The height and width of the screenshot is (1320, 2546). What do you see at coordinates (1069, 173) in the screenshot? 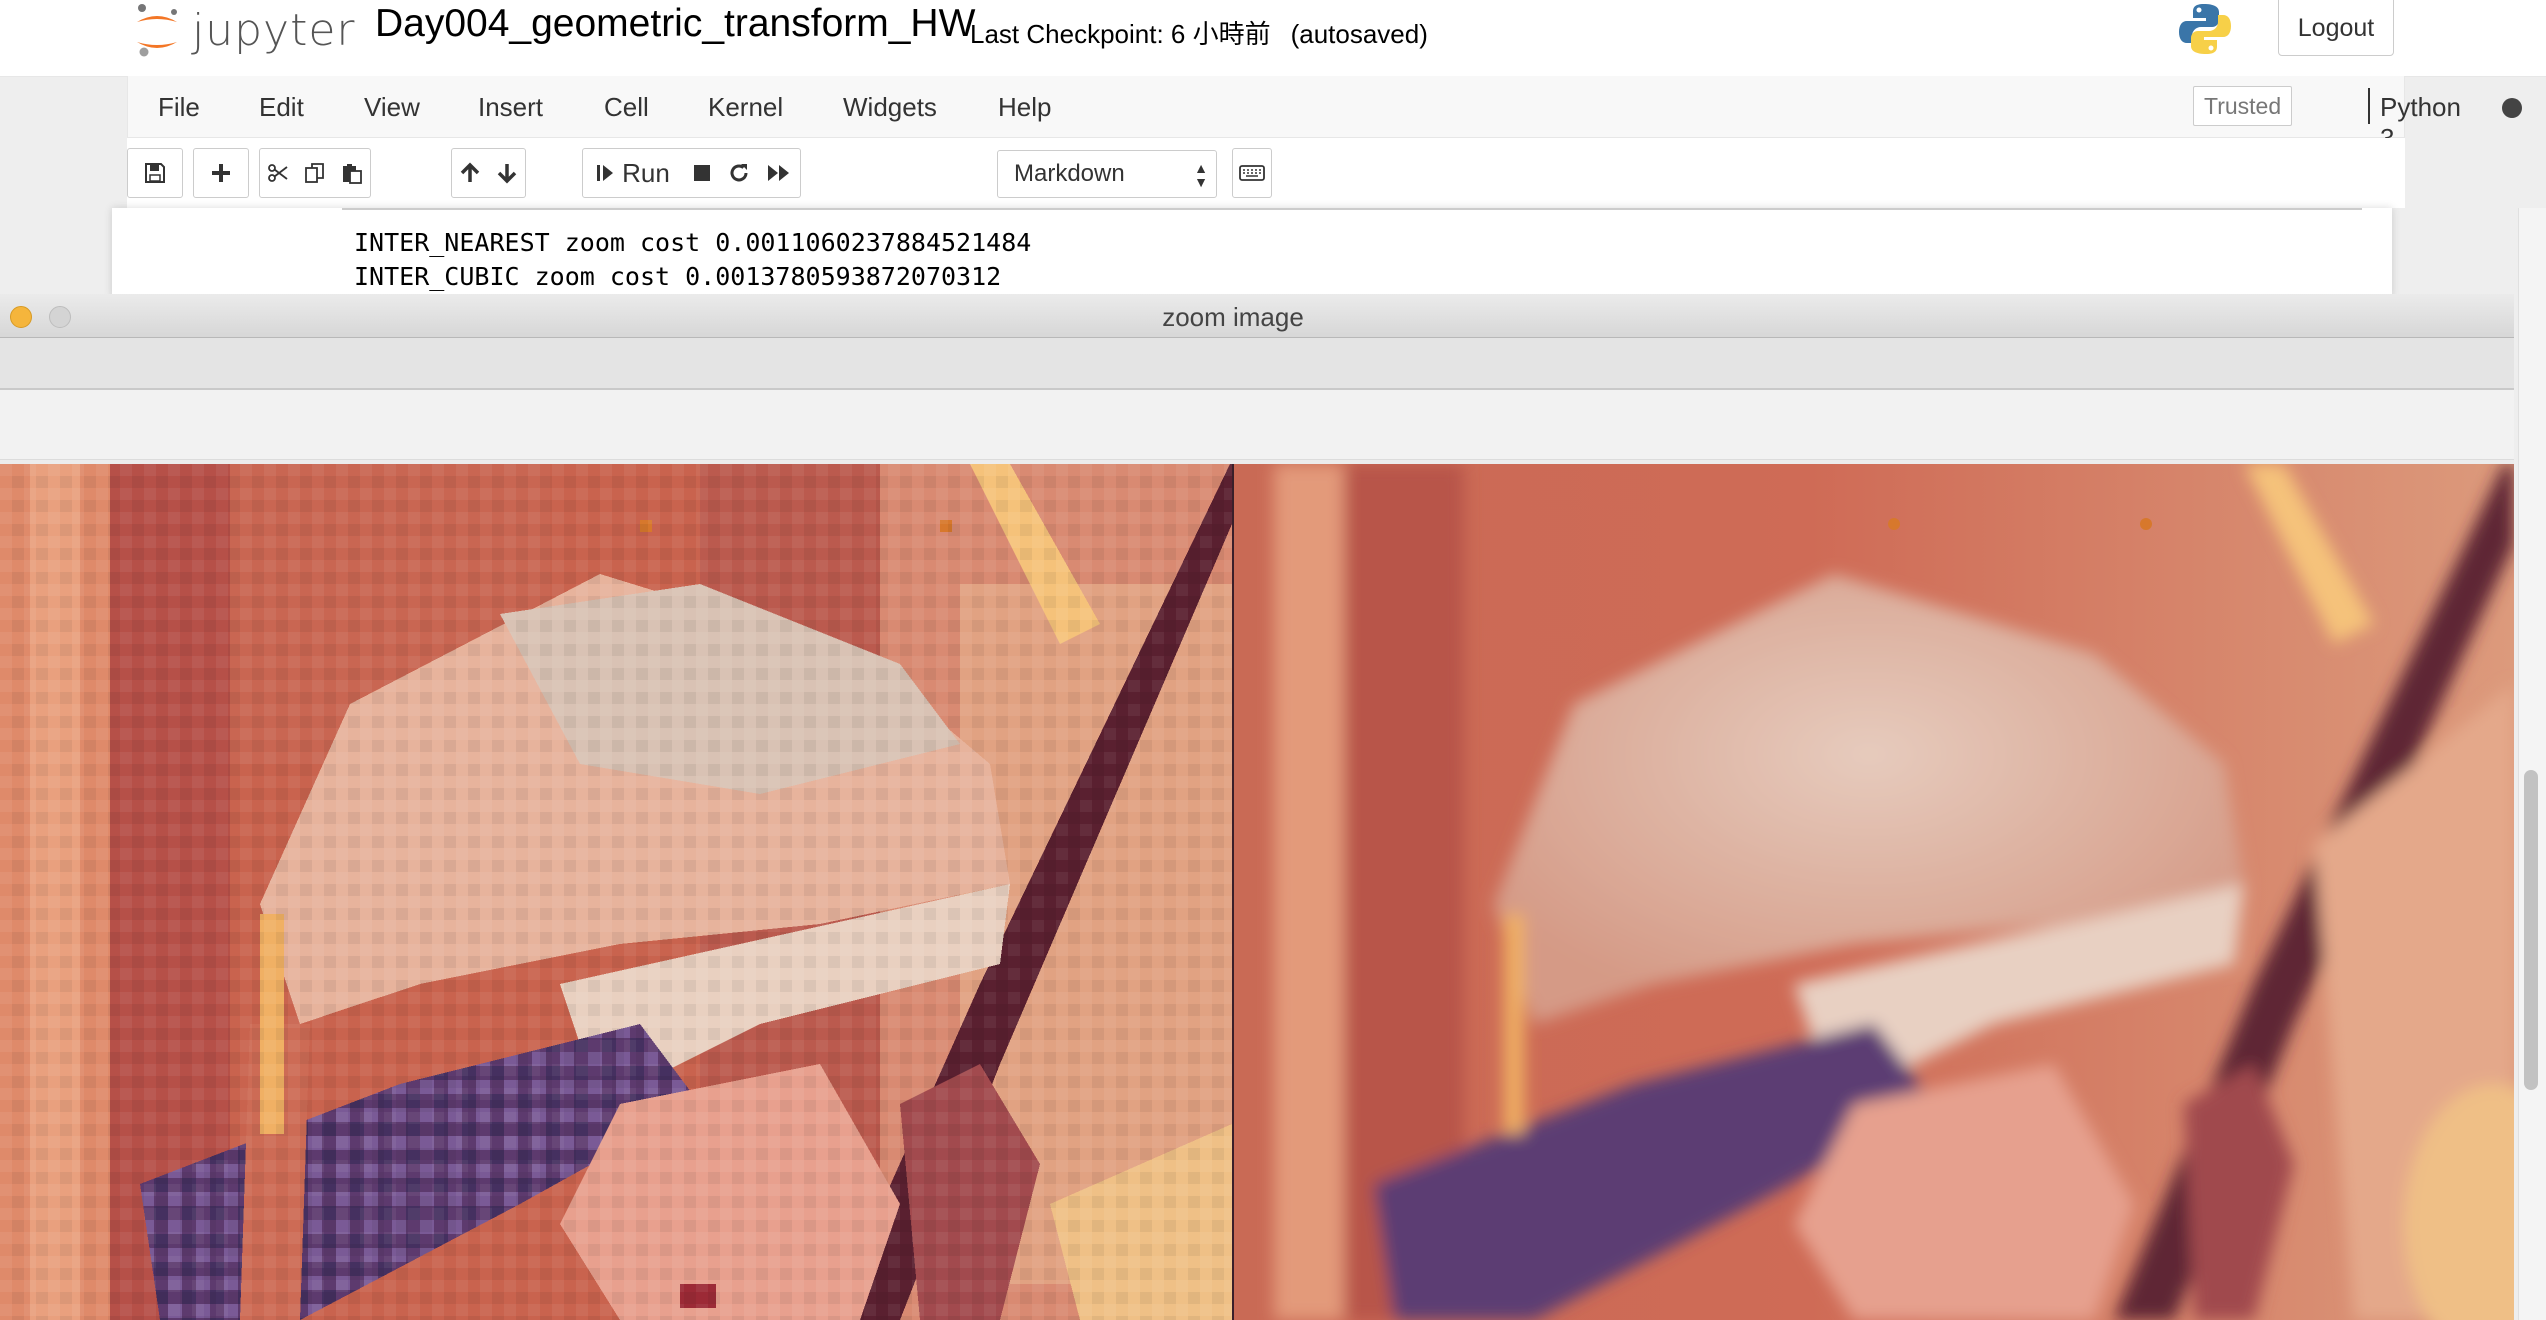
I see `cell-type-value: Markdown` at bounding box center [1069, 173].